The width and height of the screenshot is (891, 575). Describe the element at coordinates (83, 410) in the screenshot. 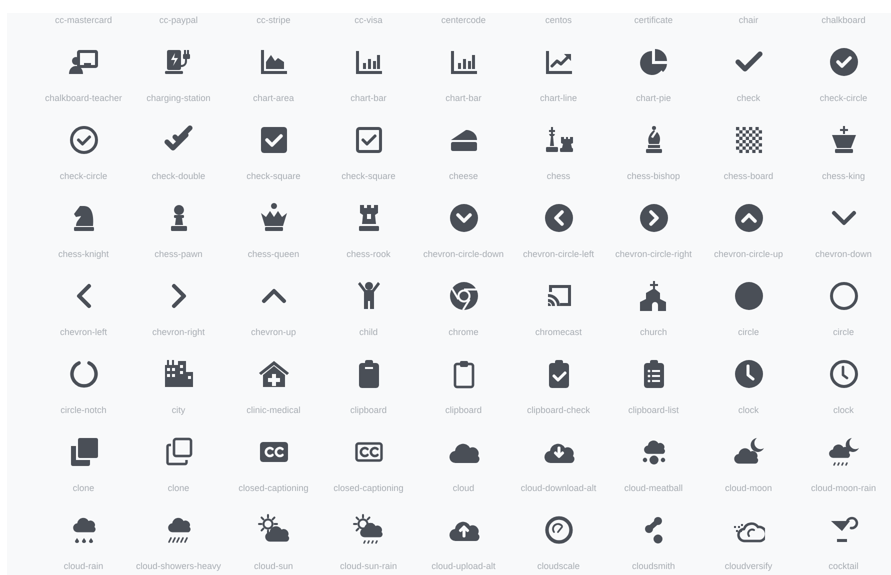

I see `icon-label: circle-notch` at that location.